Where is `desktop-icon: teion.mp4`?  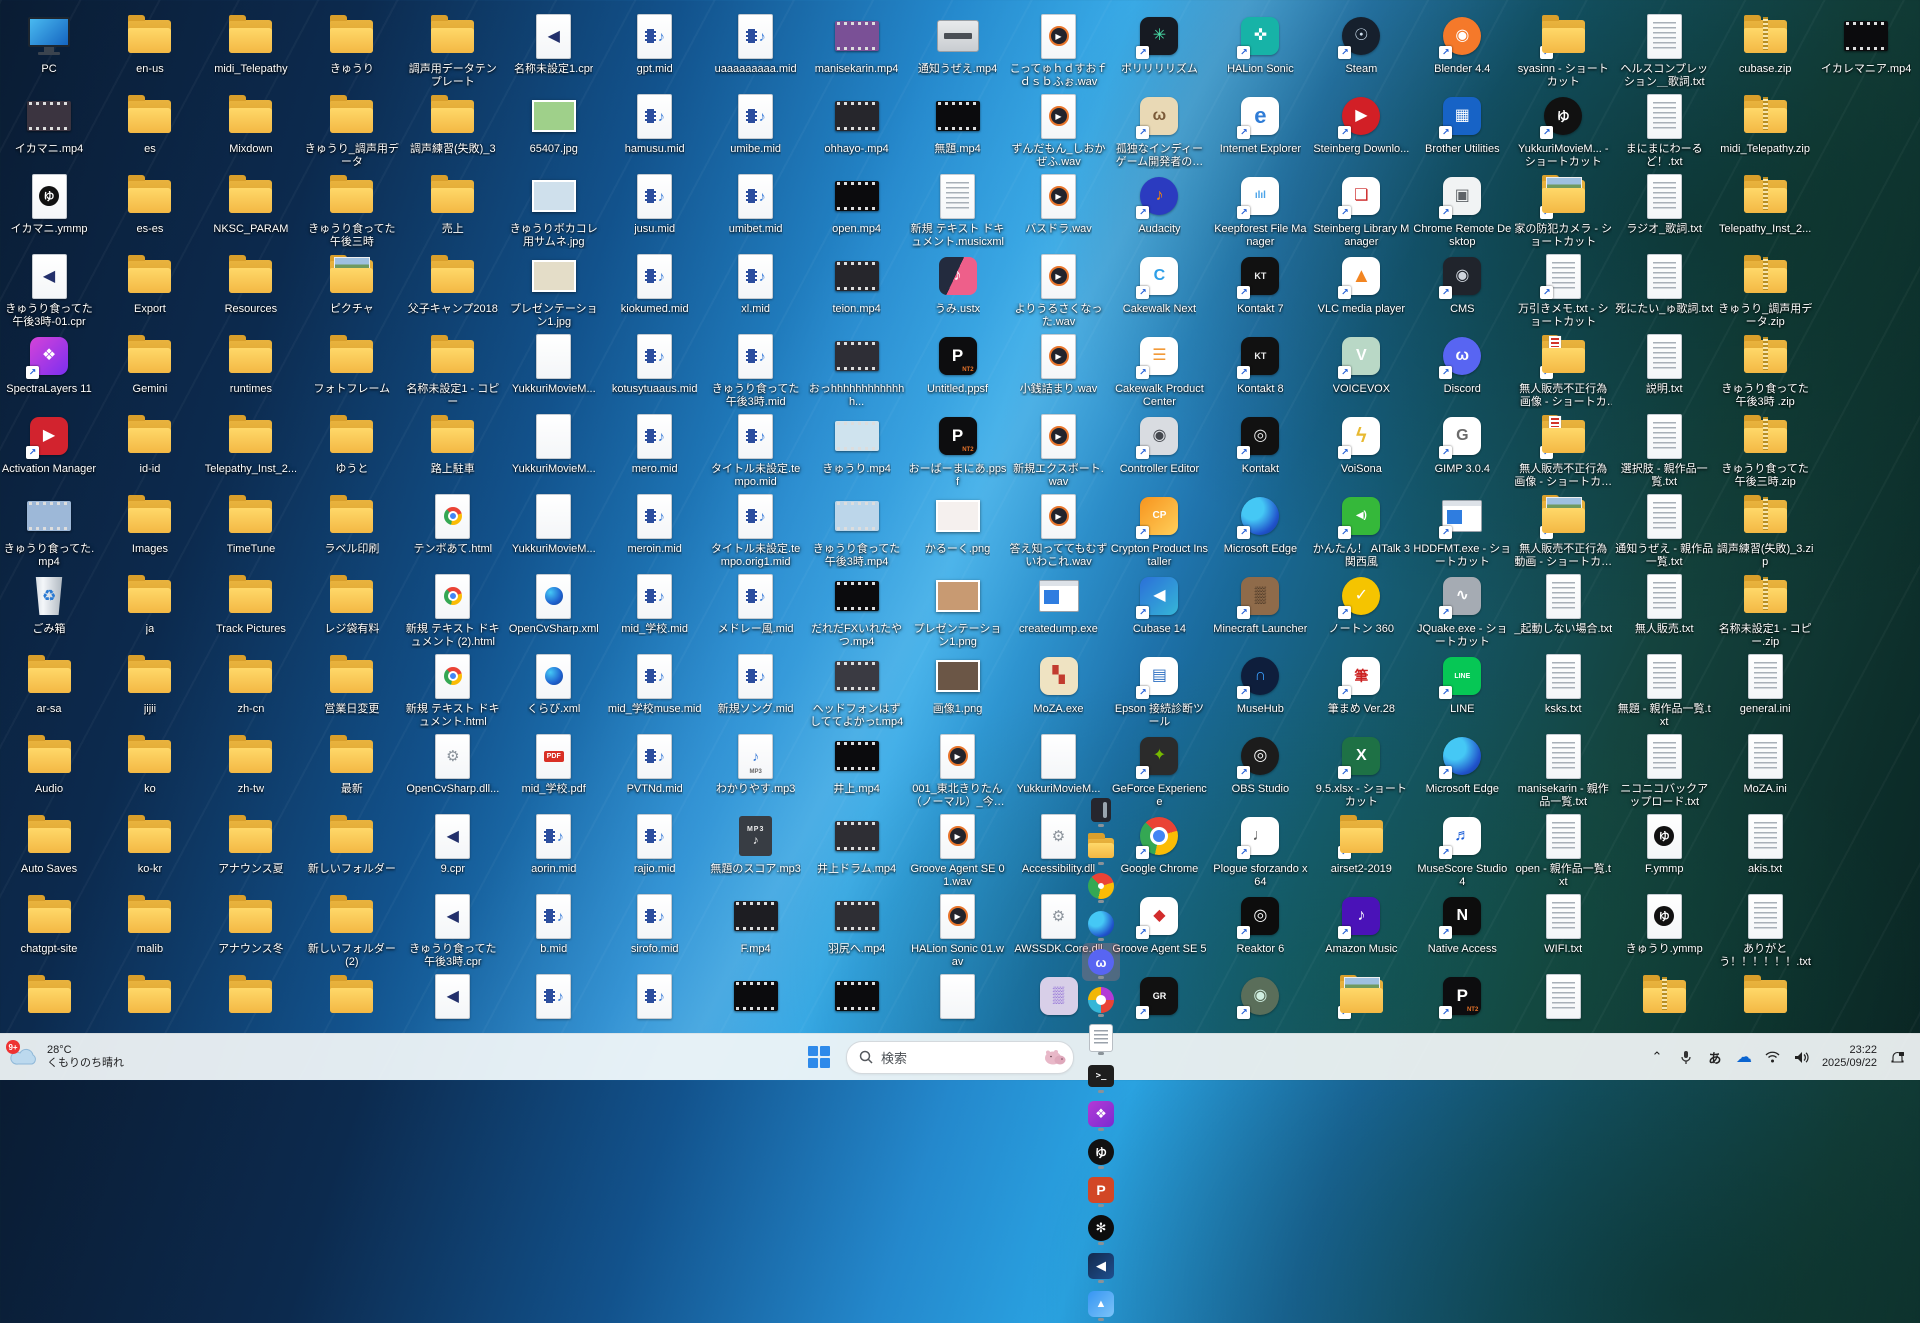 desktop-icon: teion.mp4 is located at coordinates (856, 284).